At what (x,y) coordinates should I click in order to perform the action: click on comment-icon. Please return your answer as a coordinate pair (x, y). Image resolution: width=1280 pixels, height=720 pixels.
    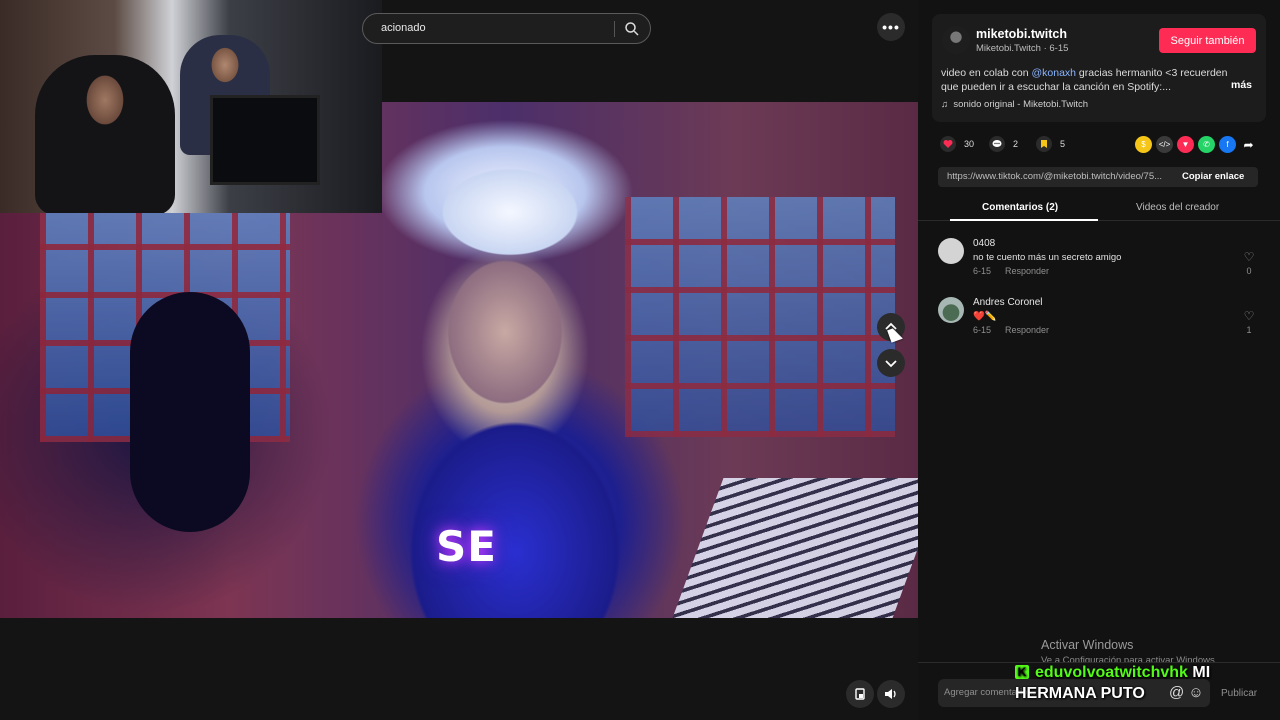
    Looking at the image, I should click on (997, 144).